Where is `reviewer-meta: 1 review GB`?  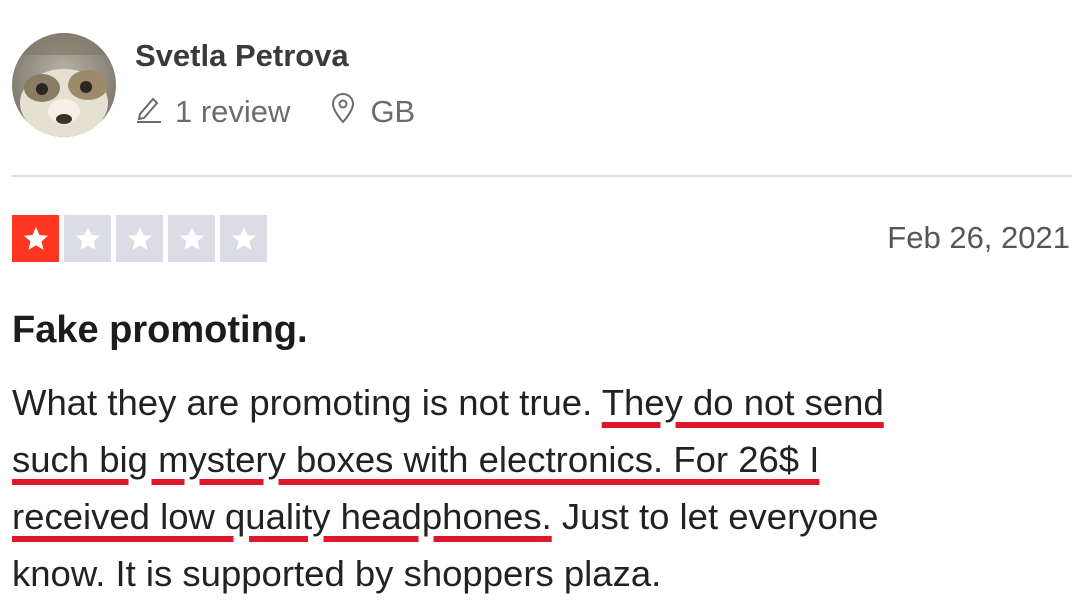
reviewer-meta: 1 review GB is located at coordinates (275, 112).